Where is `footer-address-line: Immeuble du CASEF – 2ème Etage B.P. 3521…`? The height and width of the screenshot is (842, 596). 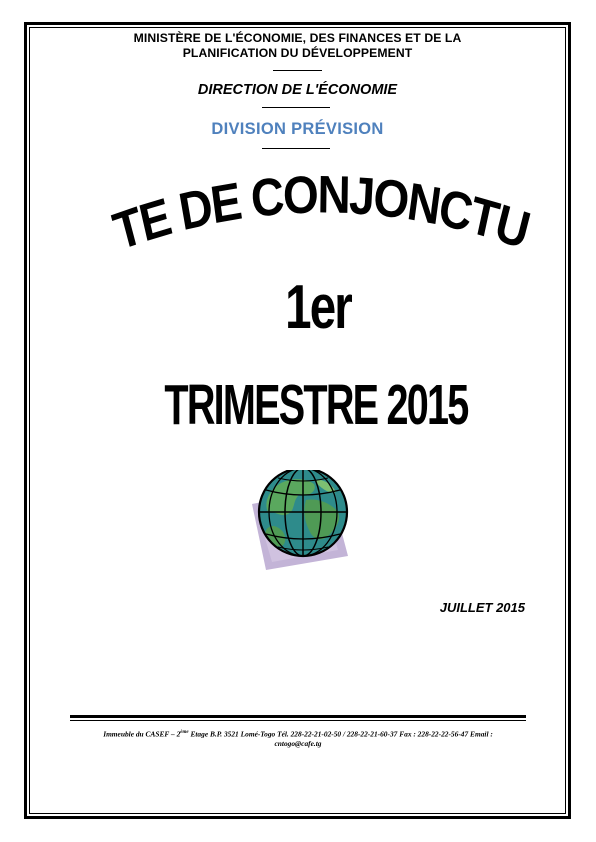 footer-address-line: Immeuble du CASEF – 2ème Etage B.P. 3521… is located at coordinates (298, 733).